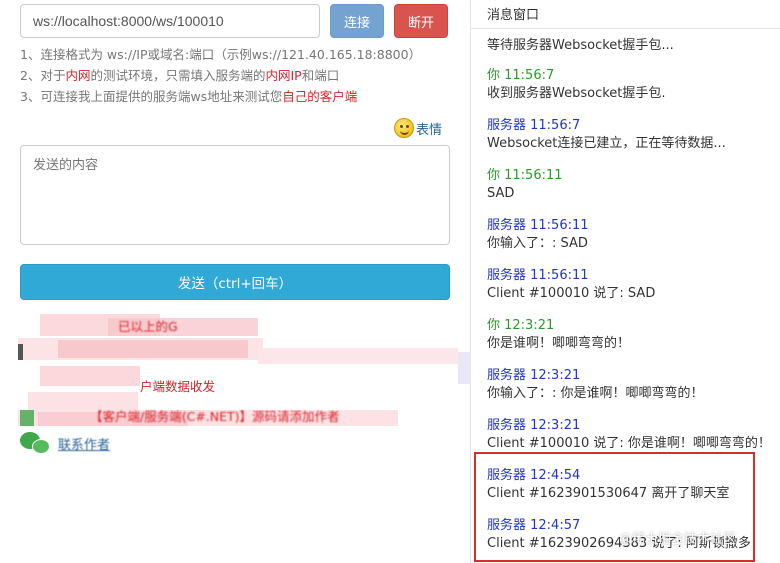  Describe the element at coordinates (558, 335) in the screenshot. I see `message-item: 你 12:3:21 你是谁啊！唧唧弯弯的！` at that location.